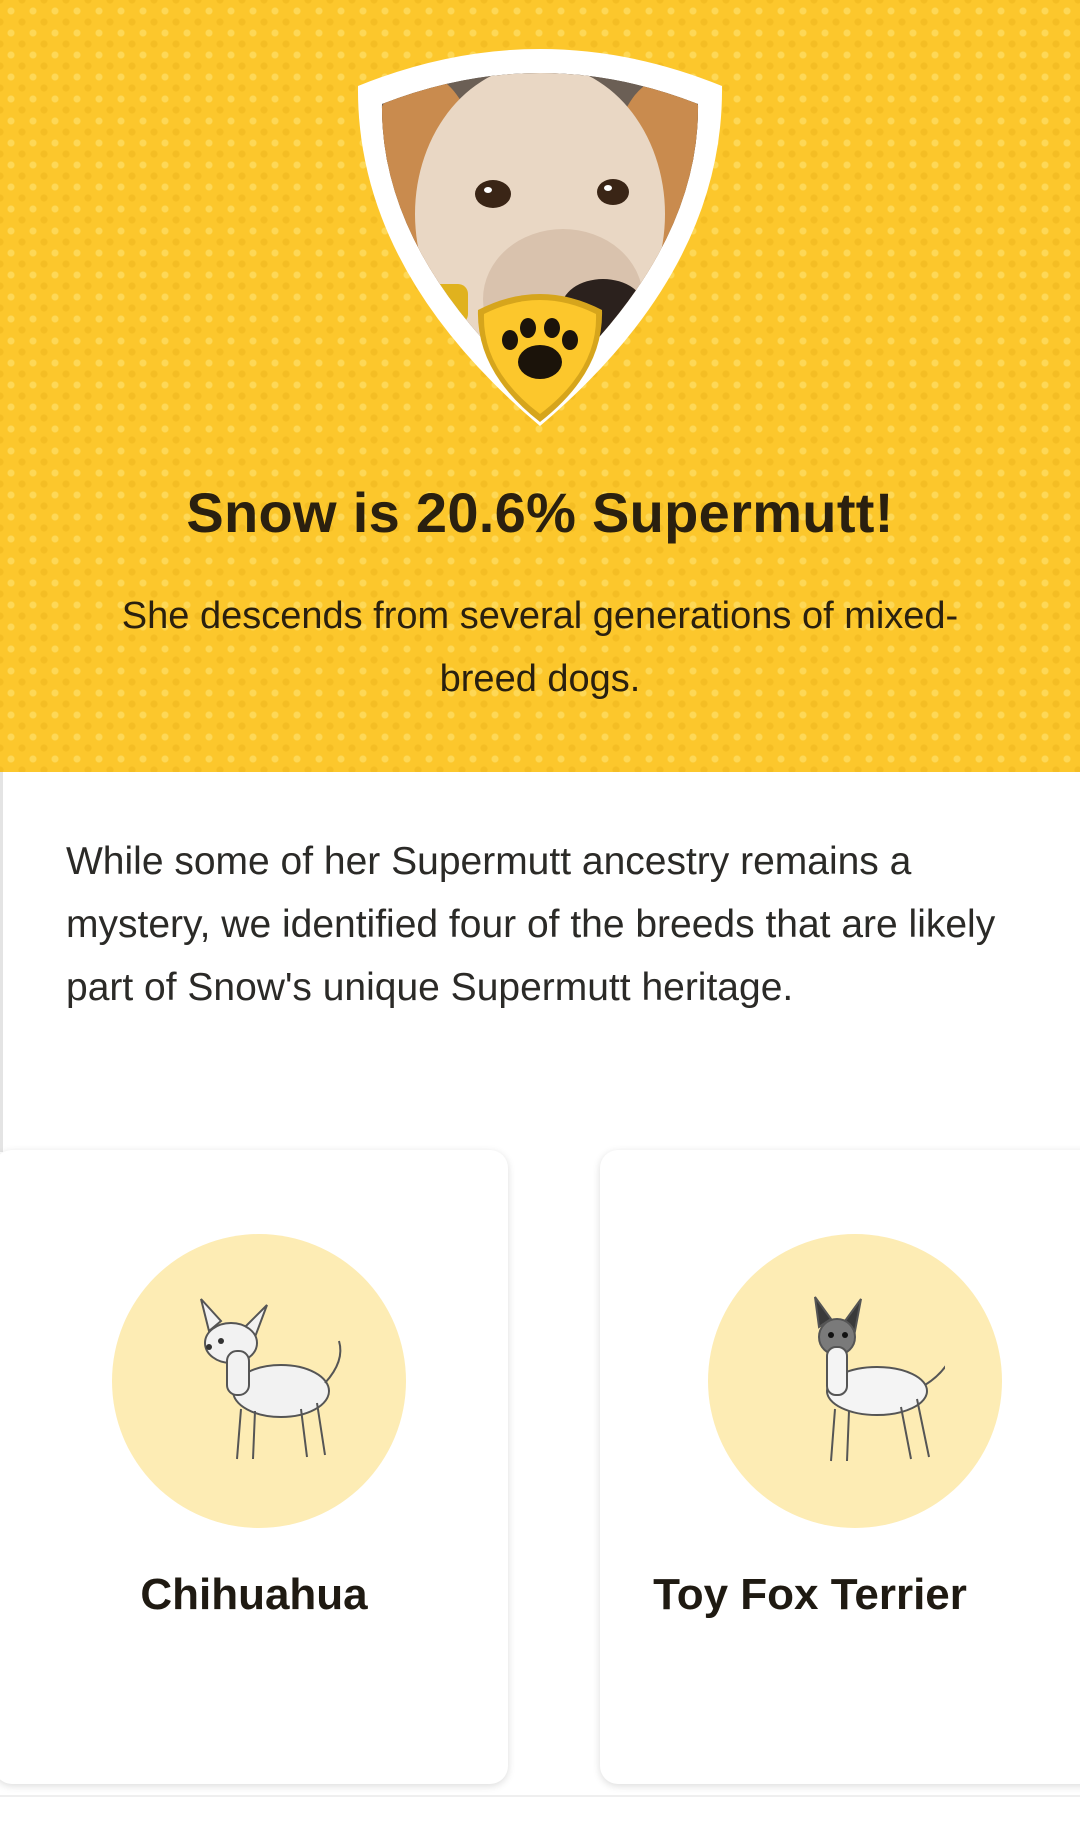  I want to click on shield-photo, so click(540, 237).